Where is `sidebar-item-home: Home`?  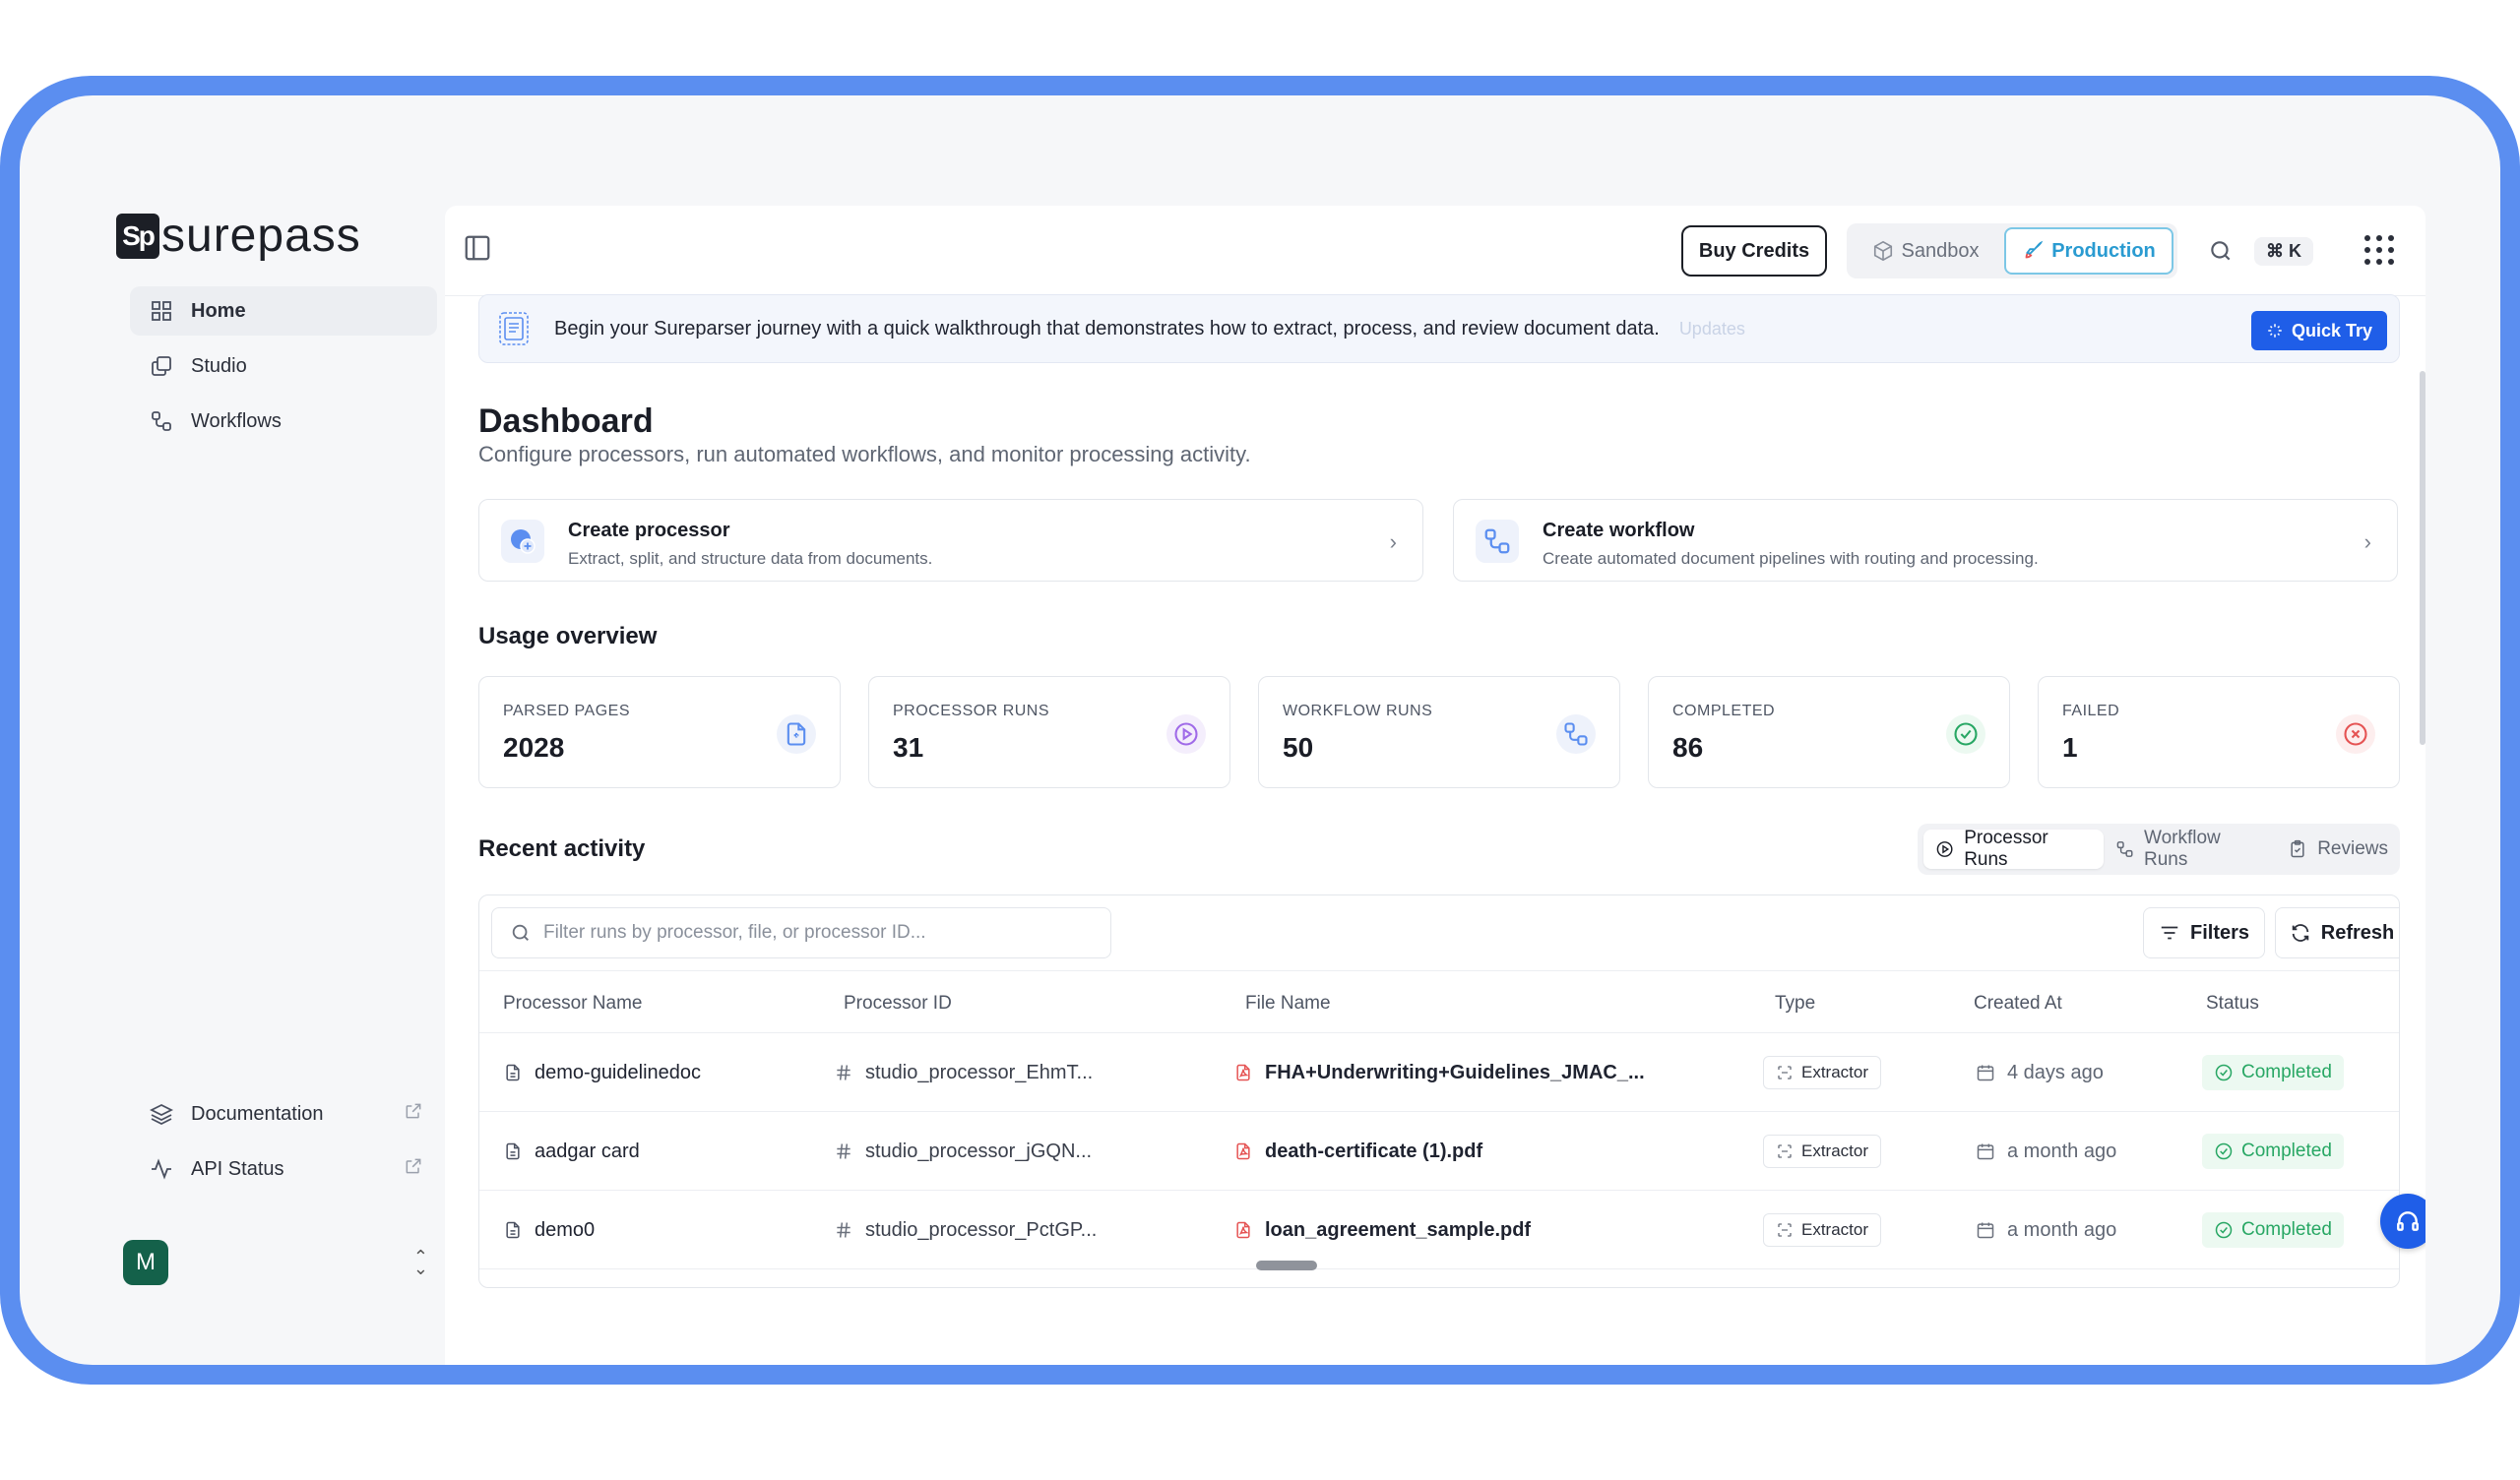 sidebar-item-home: Home is located at coordinates (283, 311).